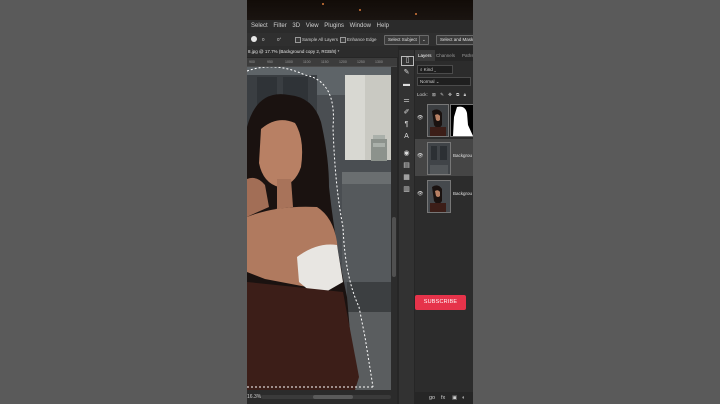  Describe the element at coordinates (312, 26) in the screenshot. I see `menu-view: View` at that location.